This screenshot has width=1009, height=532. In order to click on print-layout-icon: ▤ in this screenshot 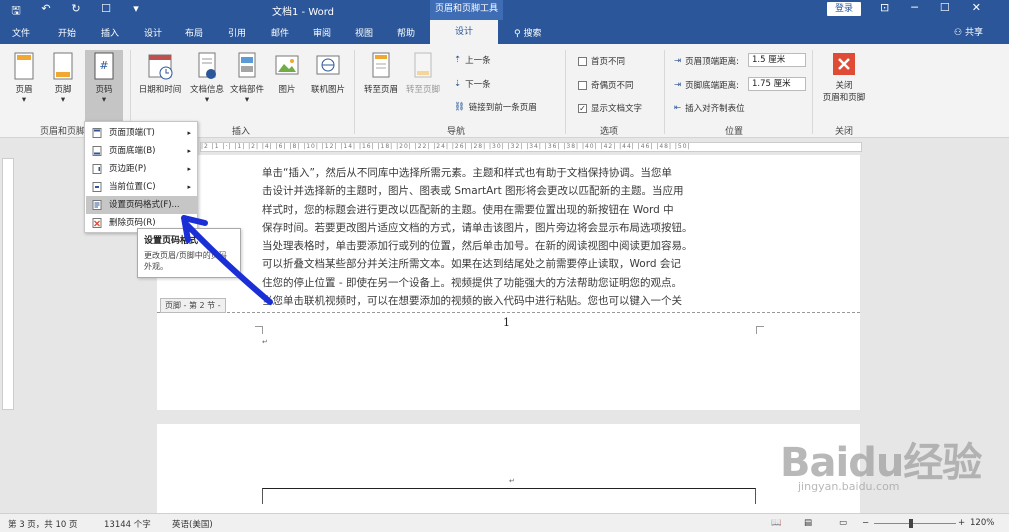, I will do `click(808, 523)`.